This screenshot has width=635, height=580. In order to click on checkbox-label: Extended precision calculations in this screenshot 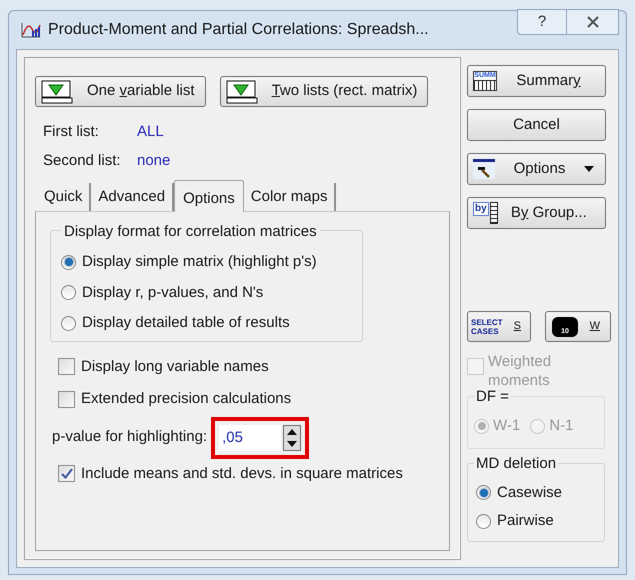, I will do `click(186, 399)`.